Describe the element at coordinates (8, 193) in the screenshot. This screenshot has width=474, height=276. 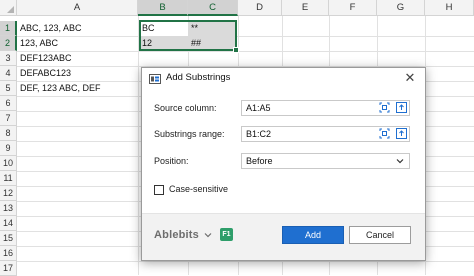
I see `row-header-12: 12` at that location.